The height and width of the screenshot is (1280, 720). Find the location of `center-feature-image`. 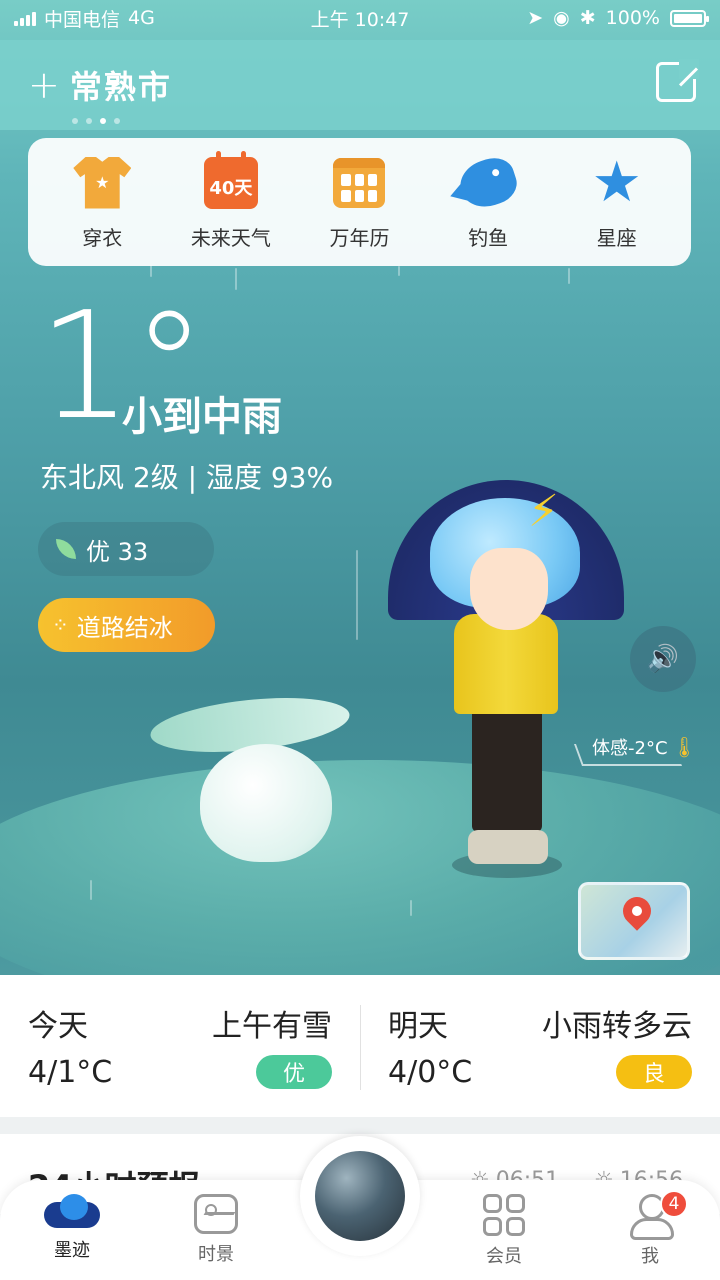

center-feature-image is located at coordinates (360, 1196).